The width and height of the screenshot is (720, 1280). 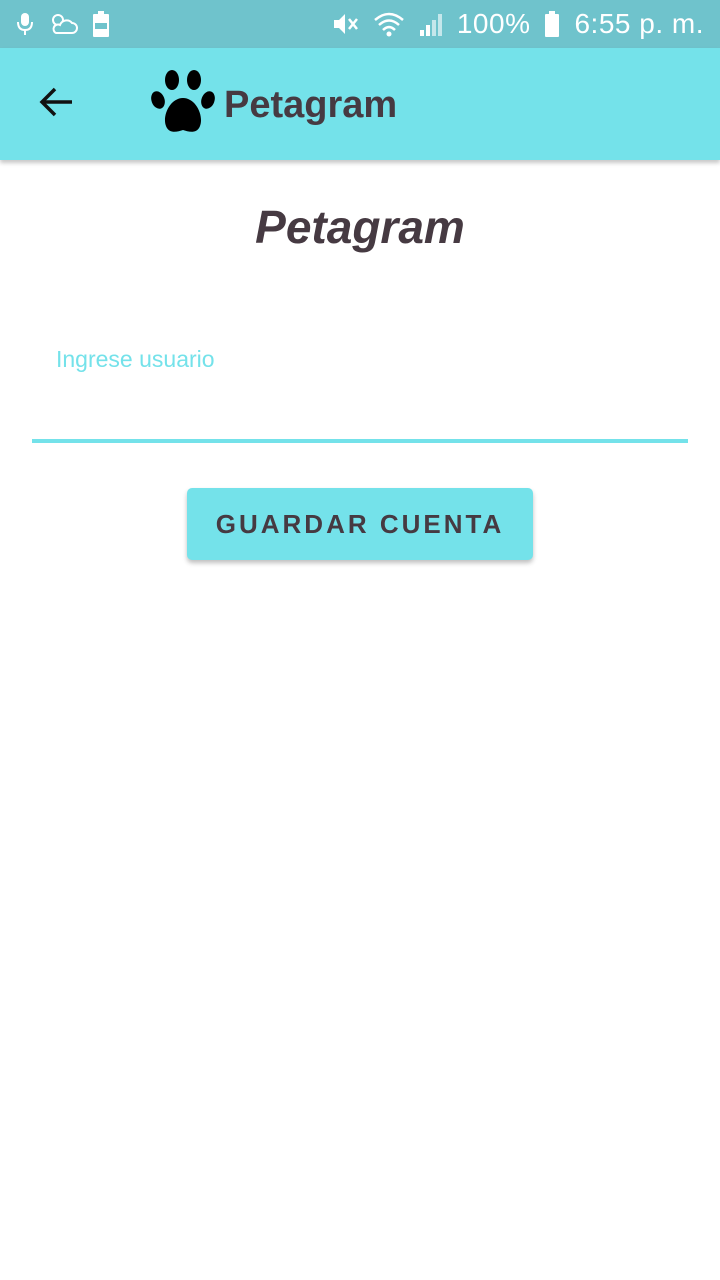 I want to click on status-bar: 100% 6:55 p. m., so click(x=360, y=24).